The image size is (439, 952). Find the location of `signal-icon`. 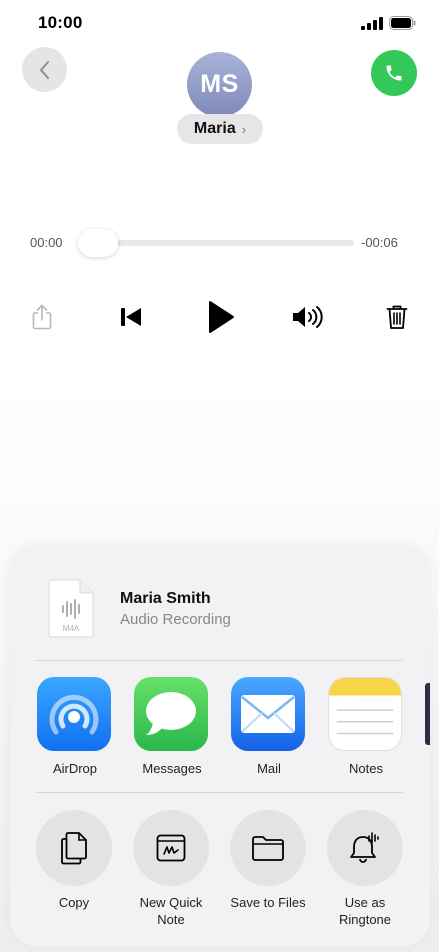

signal-icon is located at coordinates (372, 23).